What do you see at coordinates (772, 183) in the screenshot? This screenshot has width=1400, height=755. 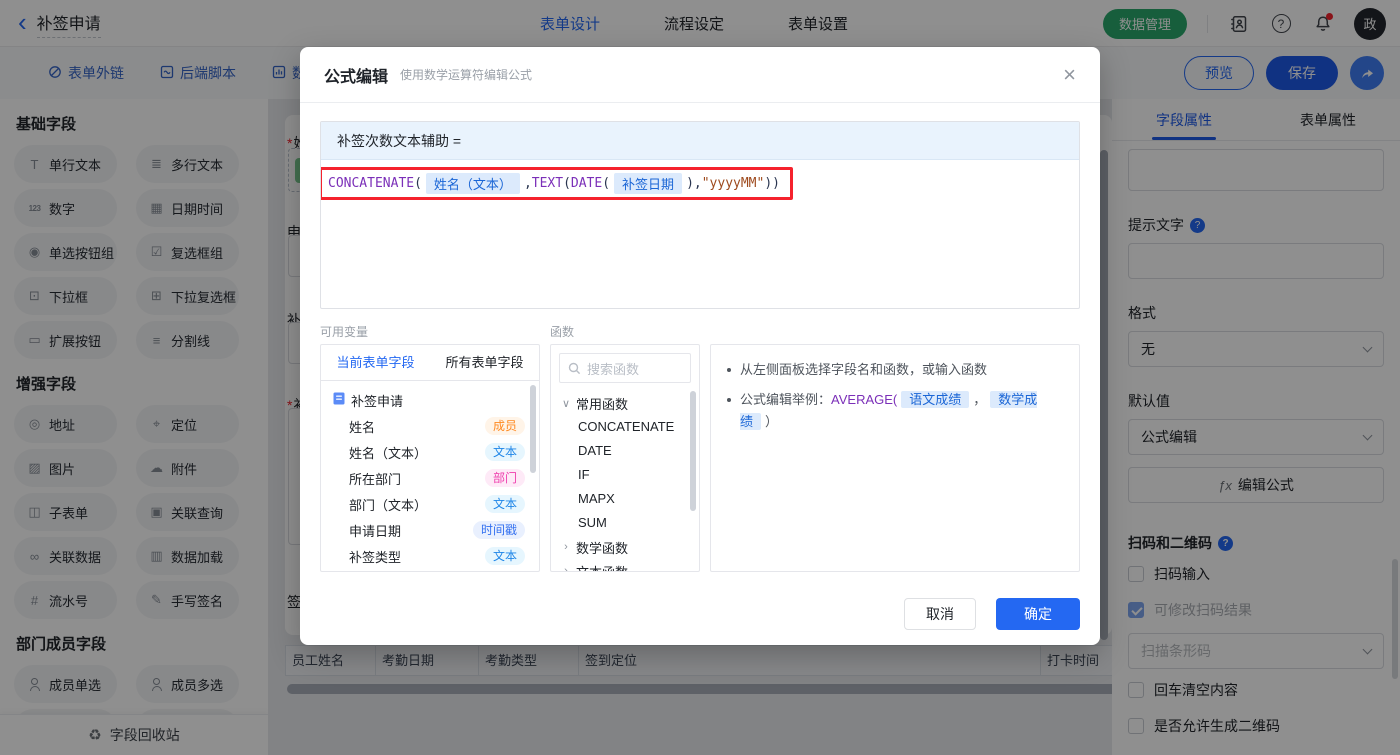 I see `formula-token: ))` at bounding box center [772, 183].